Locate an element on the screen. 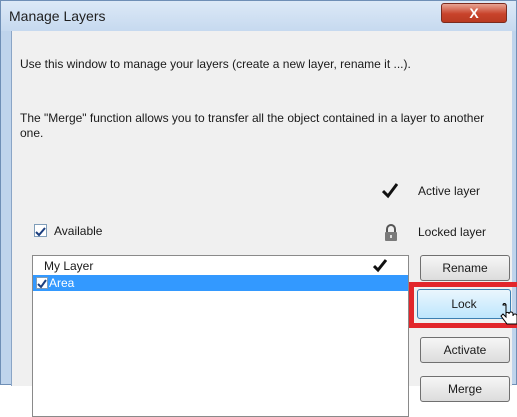 The image size is (517, 417). mouse-pointer-icon is located at coordinates (508, 314).